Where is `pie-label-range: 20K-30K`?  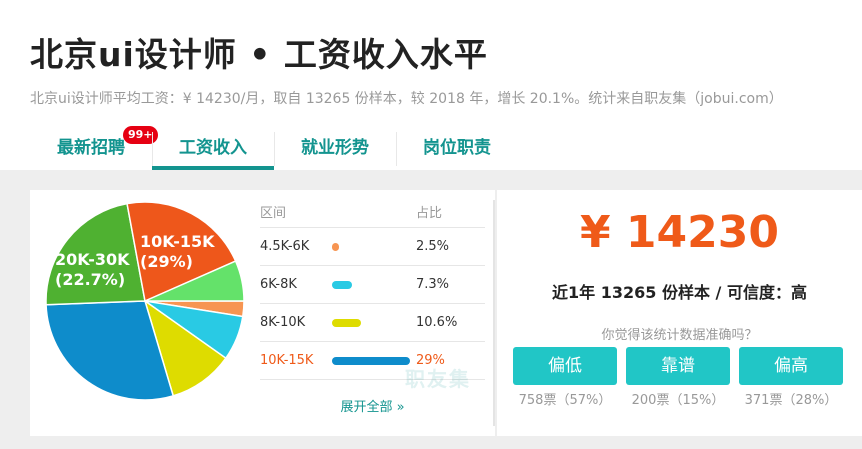
pie-label-range: 20K-30K is located at coordinates (92, 259).